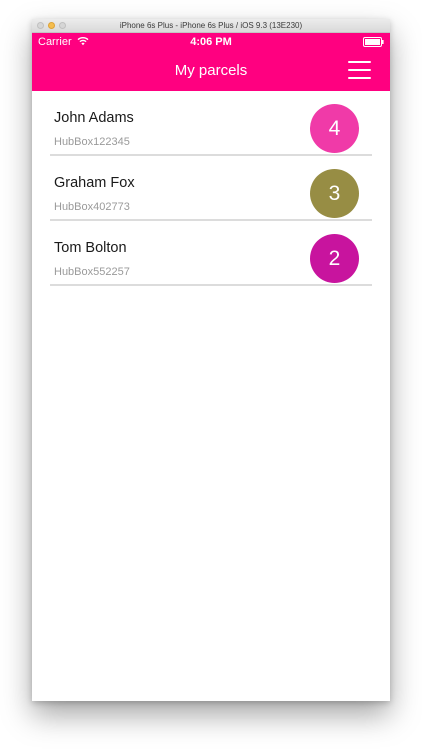 The height and width of the screenshot is (750, 422). Describe the element at coordinates (94, 118) in the screenshot. I see `parcel-recipient-name: John Adams` at that location.